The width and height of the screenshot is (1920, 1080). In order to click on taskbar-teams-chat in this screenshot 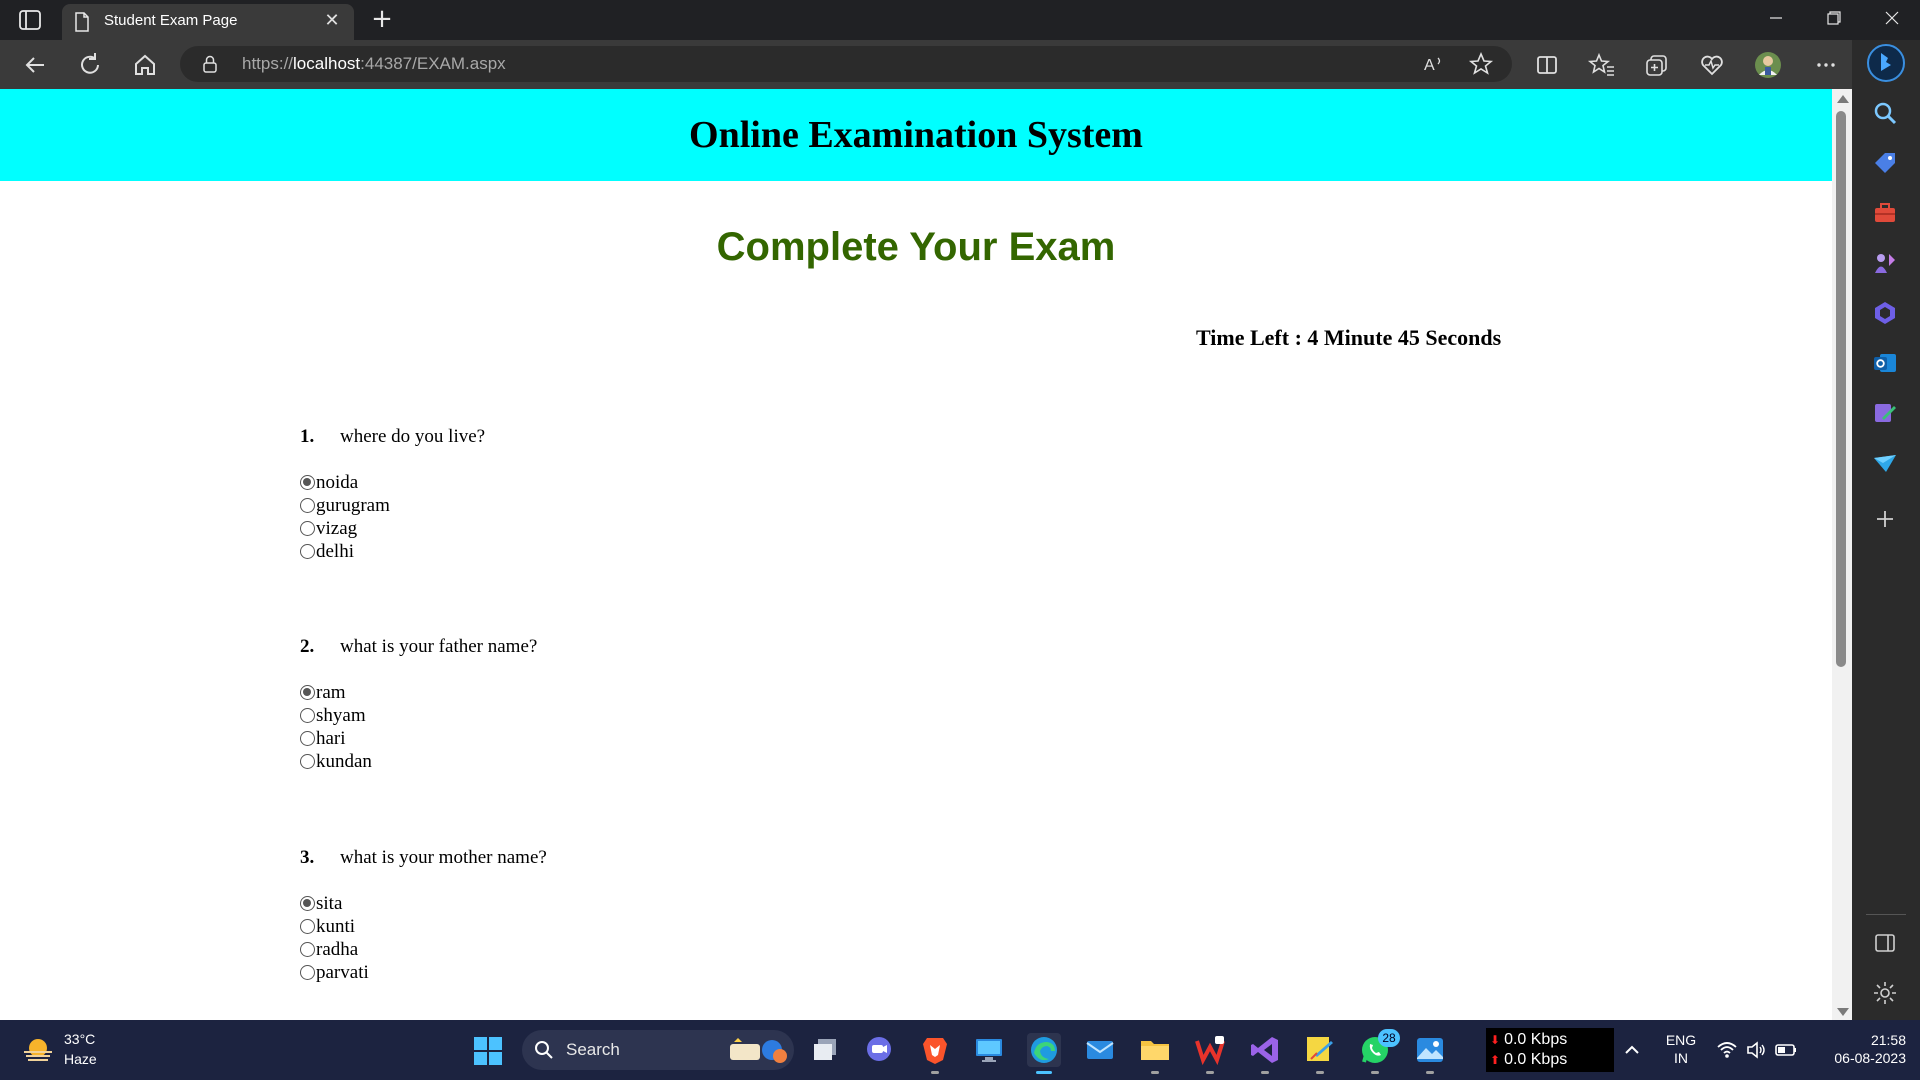, I will do `click(879, 1050)`.